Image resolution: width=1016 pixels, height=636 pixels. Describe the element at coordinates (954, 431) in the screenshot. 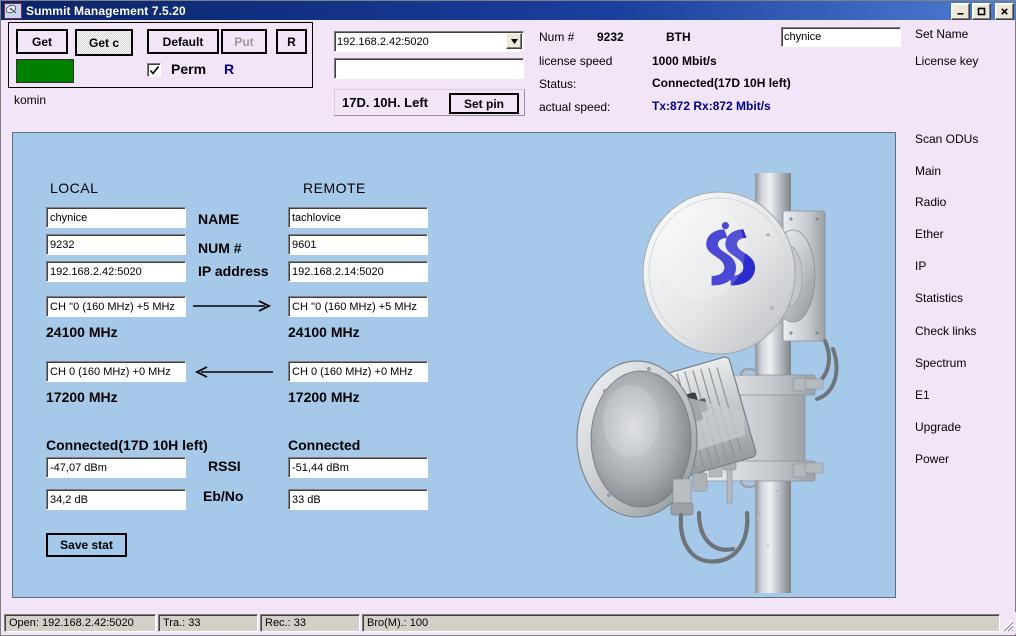

I see `upgrade-button: Upgrade` at that location.